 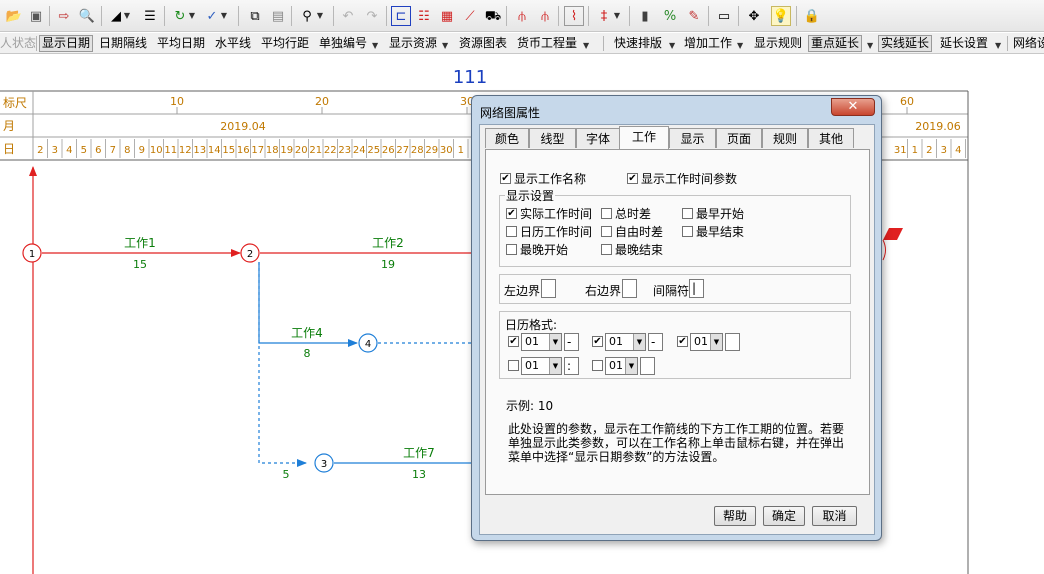 I want to click on cancel-button: 取消, so click(x=834, y=516).